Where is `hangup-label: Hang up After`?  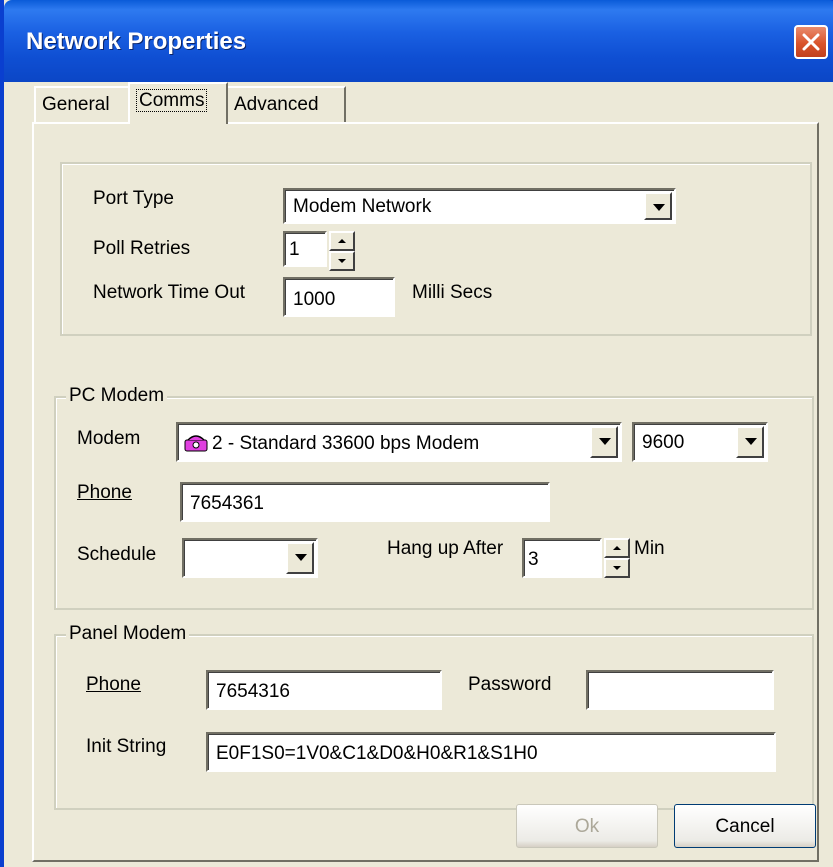
hangup-label: Hang up After is located at coordinates (445, 548).